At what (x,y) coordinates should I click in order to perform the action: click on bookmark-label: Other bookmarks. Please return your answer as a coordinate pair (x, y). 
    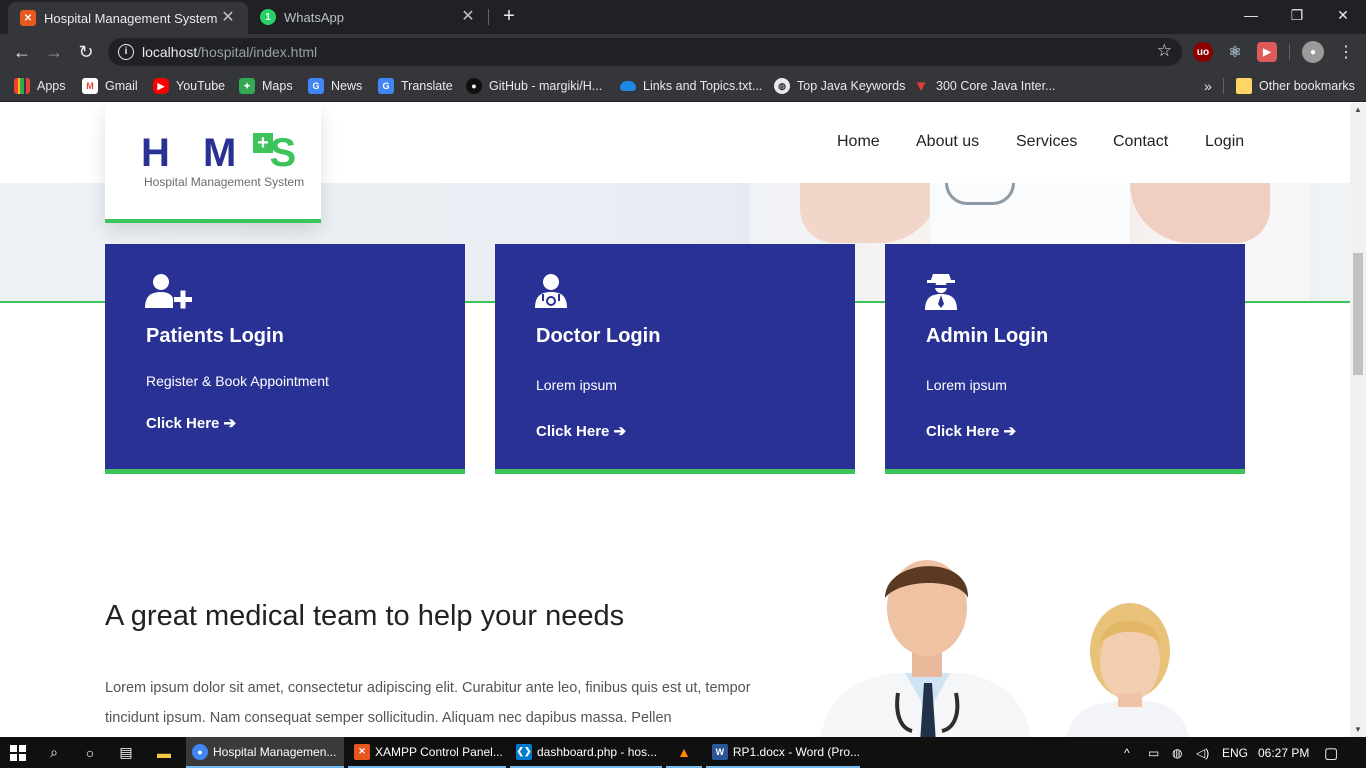
    Looking at the image, I should click on (1307, 86).